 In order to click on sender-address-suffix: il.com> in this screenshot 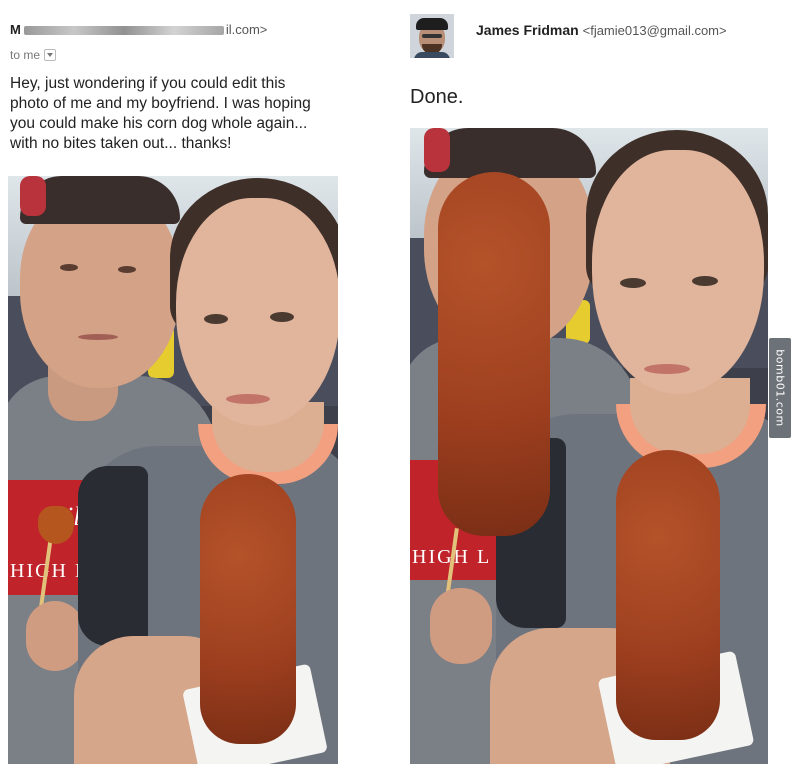, I will do `click(246, 29)`.